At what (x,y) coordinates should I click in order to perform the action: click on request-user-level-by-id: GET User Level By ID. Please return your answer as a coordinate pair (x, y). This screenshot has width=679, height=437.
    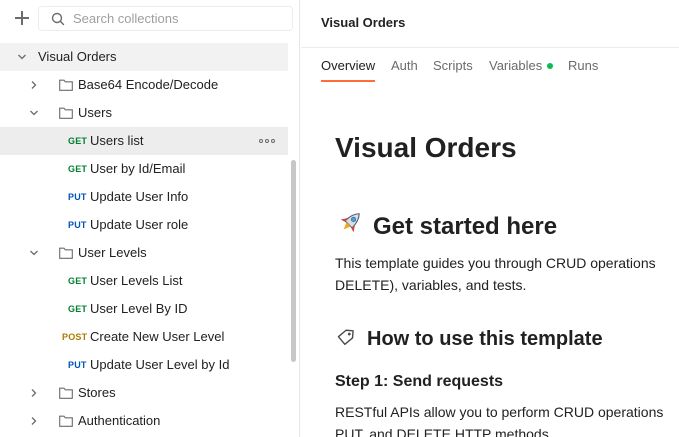
    Looking at the image, I should click on (144, 309).